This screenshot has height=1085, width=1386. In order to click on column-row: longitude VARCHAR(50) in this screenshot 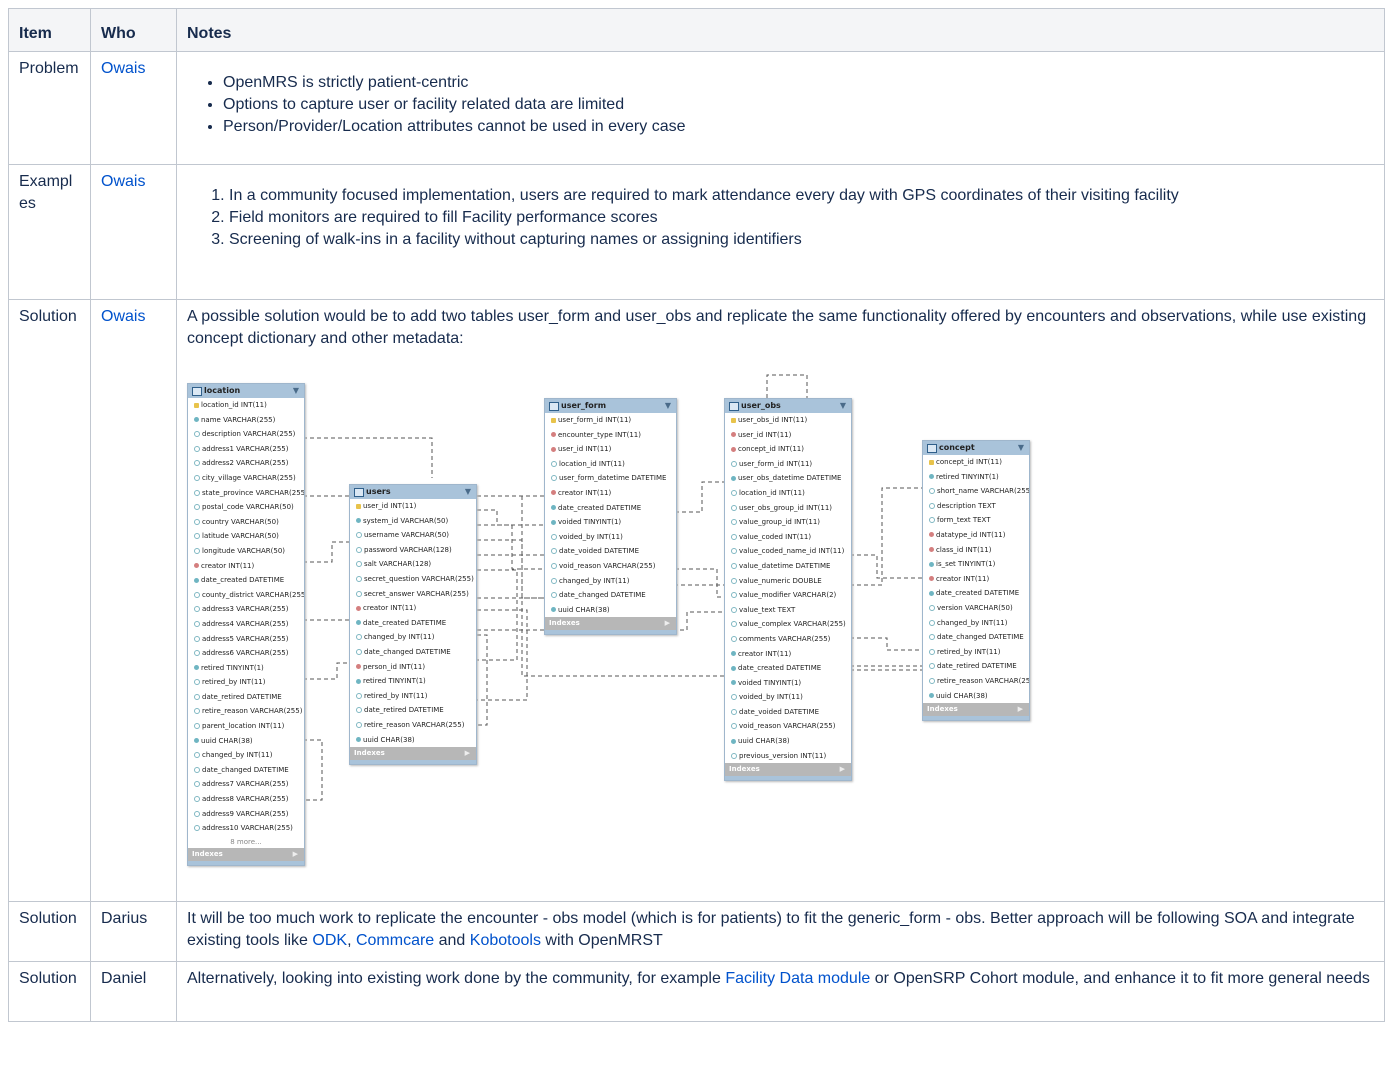, I will do `click(246, 551)`.